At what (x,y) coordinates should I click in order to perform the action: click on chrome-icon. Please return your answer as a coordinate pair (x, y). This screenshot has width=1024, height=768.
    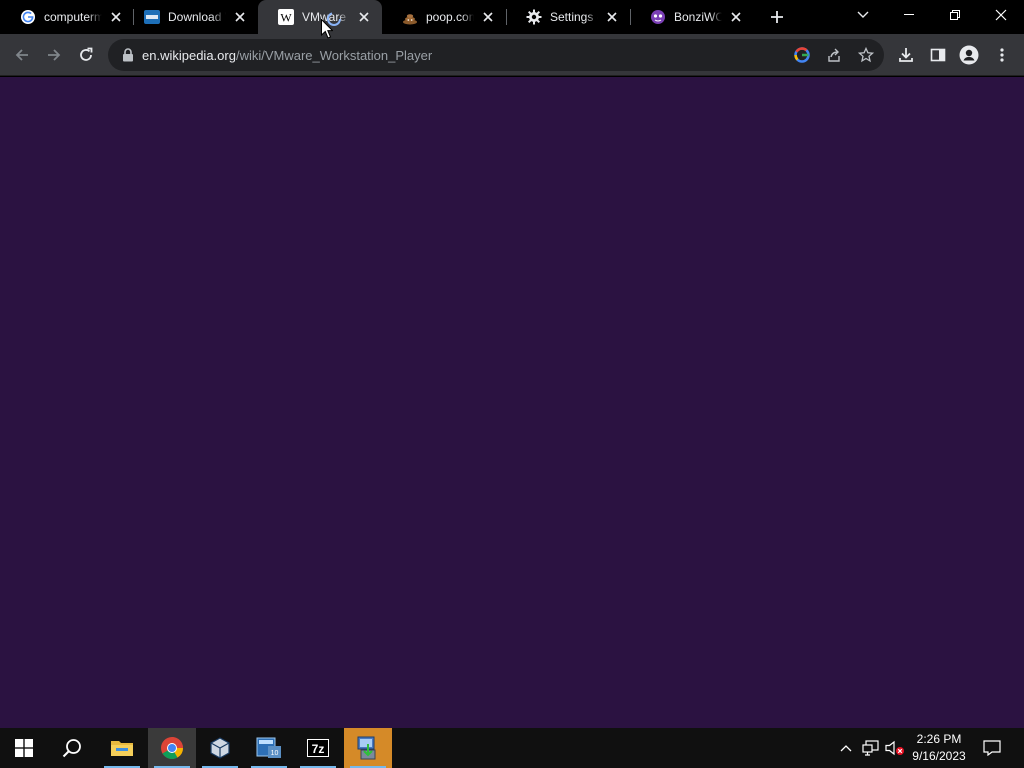
    Looking at the image, I should click on (172, 748).